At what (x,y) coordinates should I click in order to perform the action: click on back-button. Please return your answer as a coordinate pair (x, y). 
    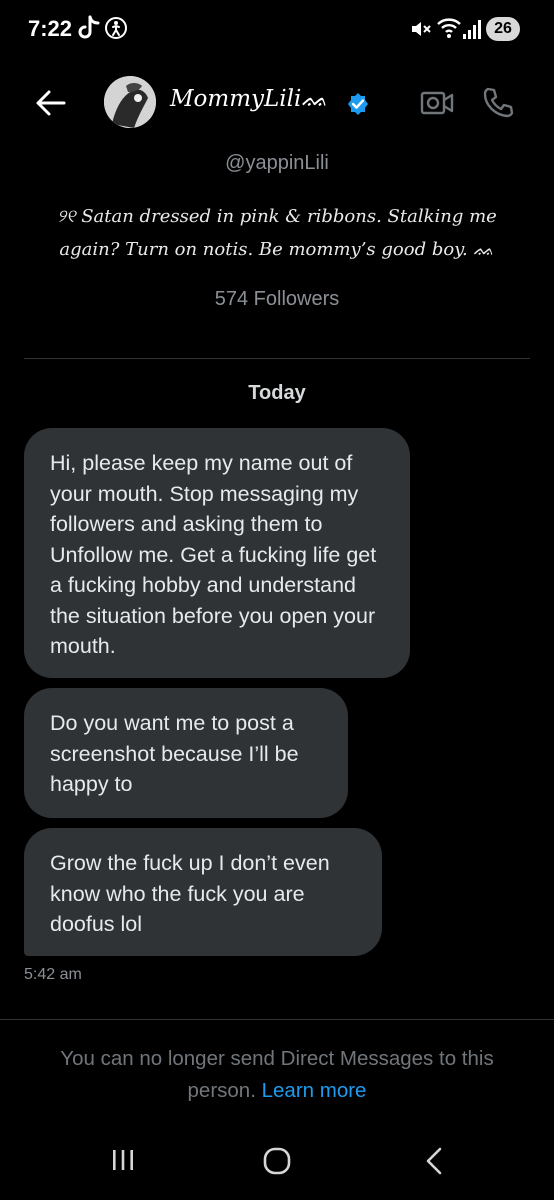
    Looking at the image, I should click on (51, 103).